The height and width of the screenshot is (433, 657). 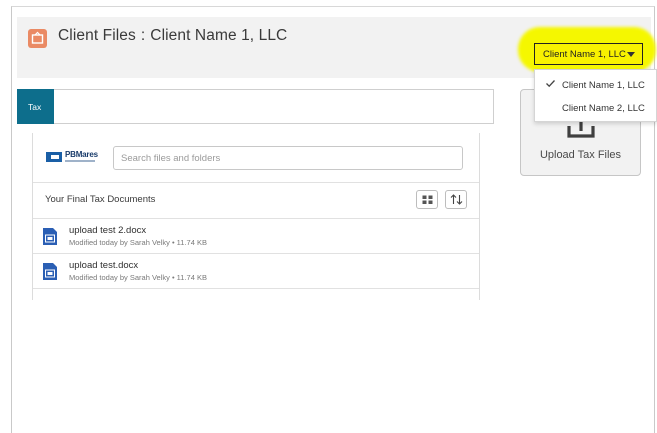 What do you see at coordinates (255, 106) in the screenshot?
I see `tab-bar: Tax` at bounding box center [255, 106].